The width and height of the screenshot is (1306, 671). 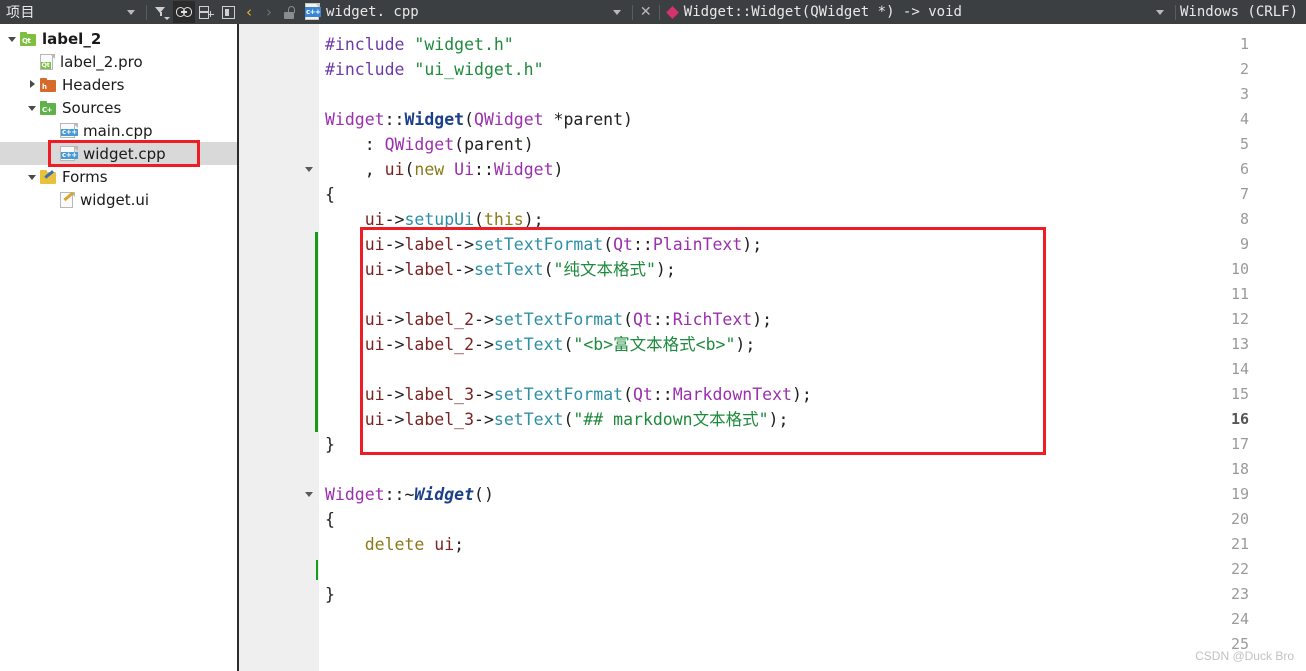 What do you see at coordinates (444, 169) in the screenshot?
I see `code-line: , ui(new Ui::Widget)` at bounding box center [444, 169].